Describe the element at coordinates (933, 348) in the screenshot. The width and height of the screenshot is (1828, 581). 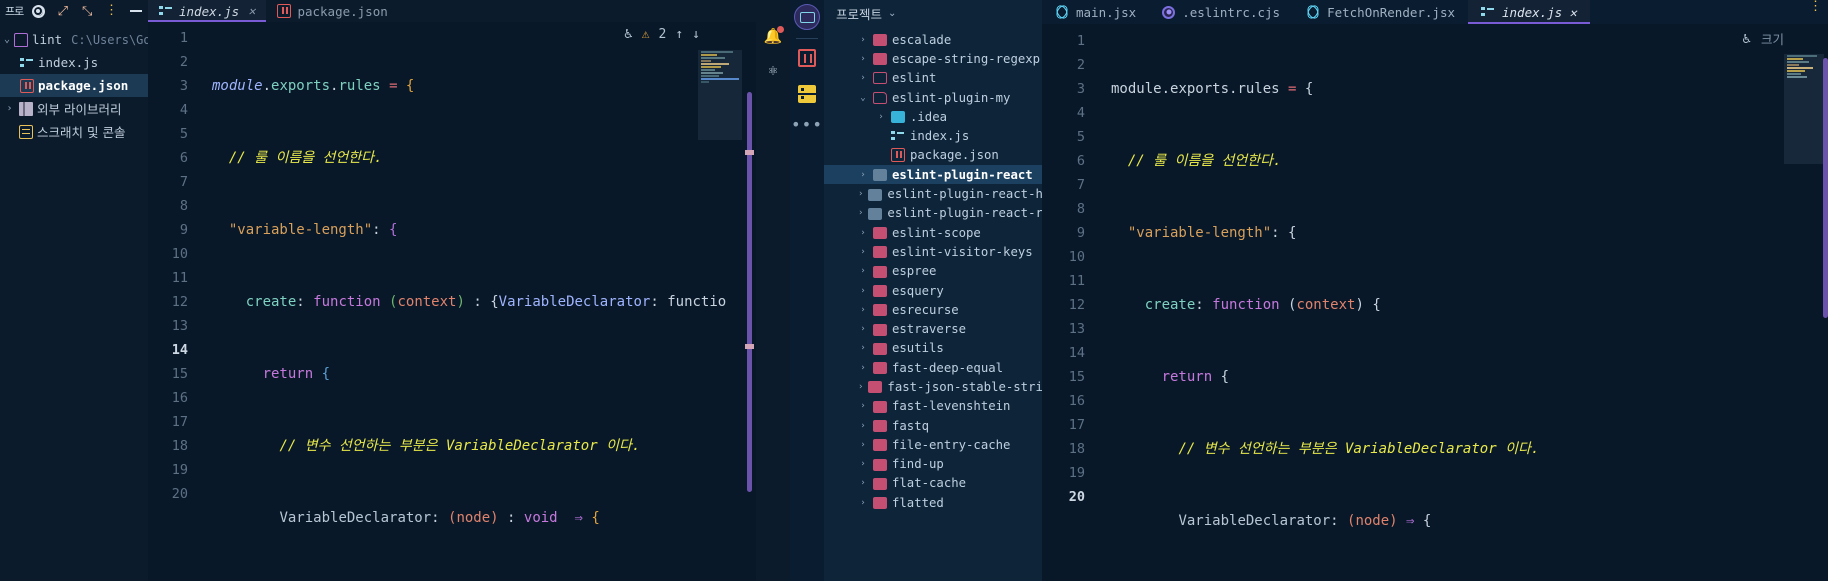
I see `tree-item: › esutils` at that location.